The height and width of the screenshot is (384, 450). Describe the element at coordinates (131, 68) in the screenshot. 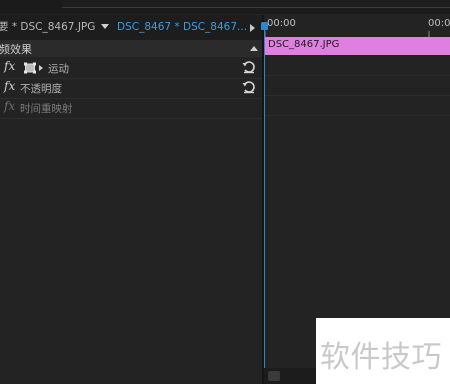

I see `effect-row-motion: fx 运动` at that location.